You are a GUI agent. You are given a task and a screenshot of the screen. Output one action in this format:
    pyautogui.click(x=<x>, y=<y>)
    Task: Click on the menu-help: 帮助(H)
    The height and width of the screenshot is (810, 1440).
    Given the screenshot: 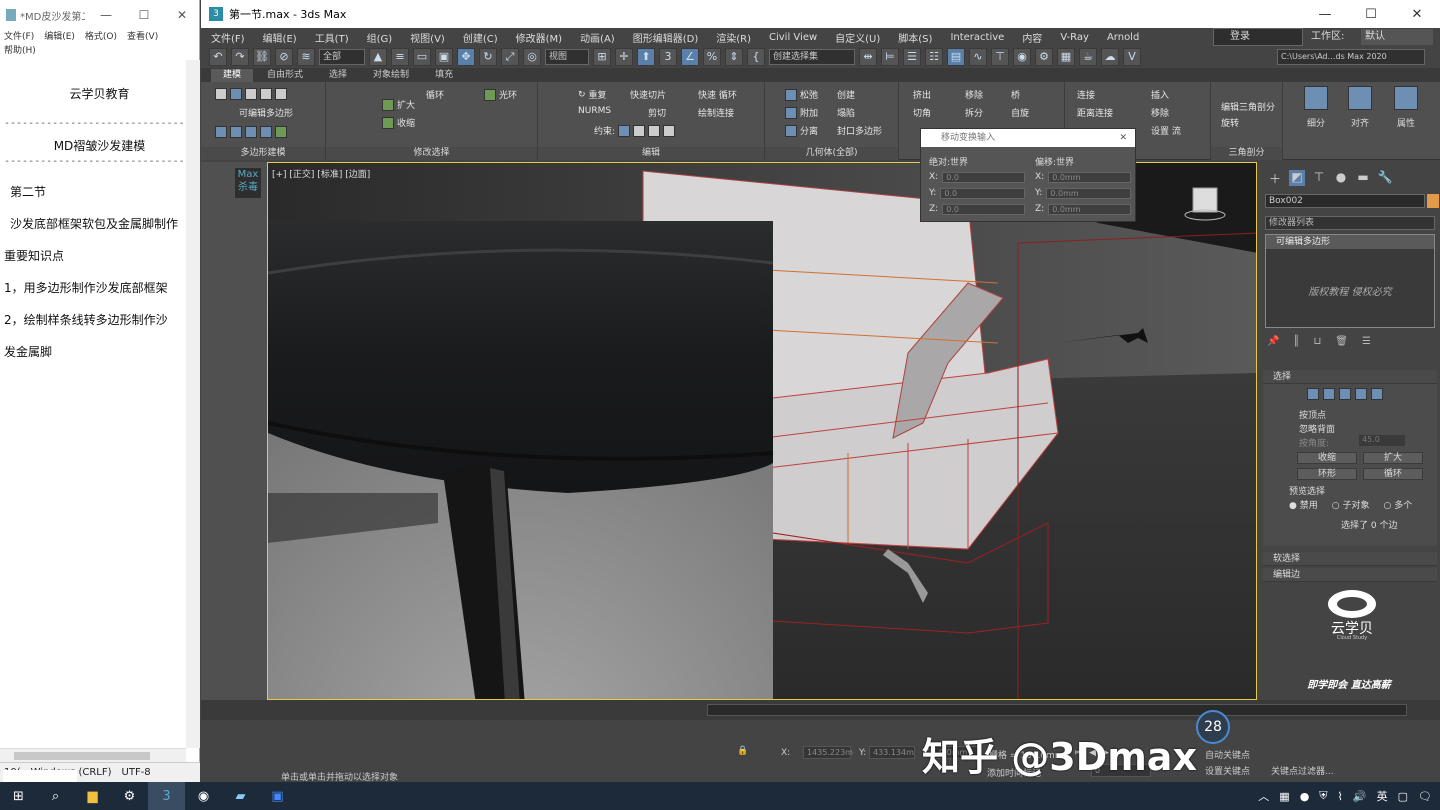 What is the action you would take?
    pyautogui.click(x=20, y=51)
    